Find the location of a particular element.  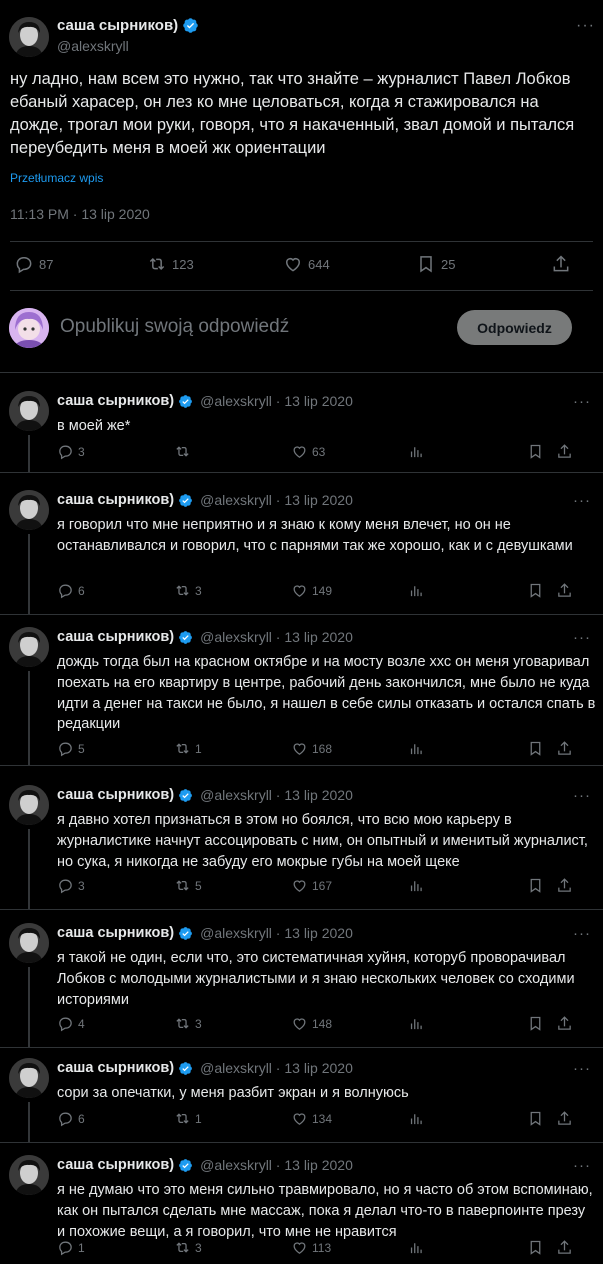

retweet-button is located at coordinates (184, 451).